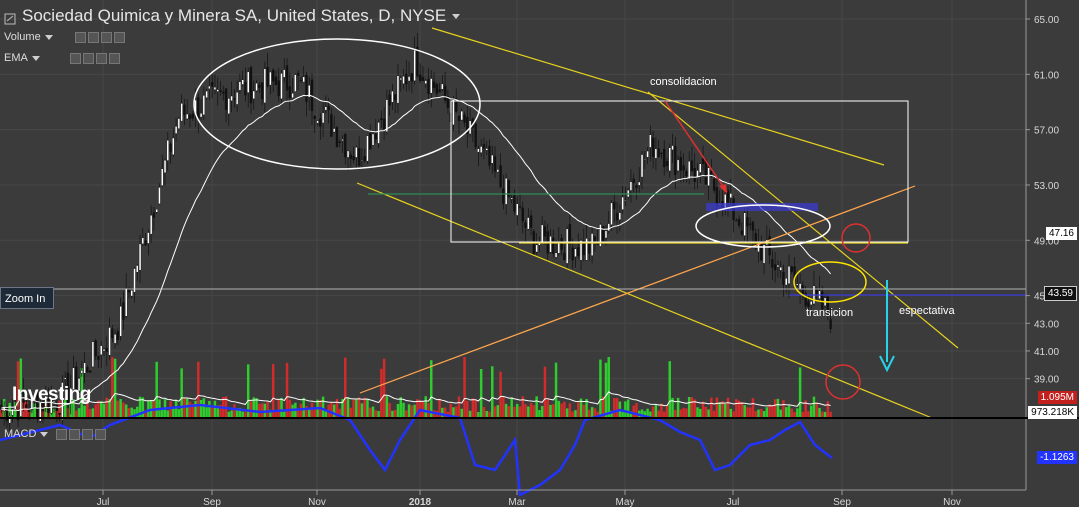 Image resolution: width=1079 pixels, height=507 pixels. I want to click on price-tick-label: 65.00, so click(1046, 20).